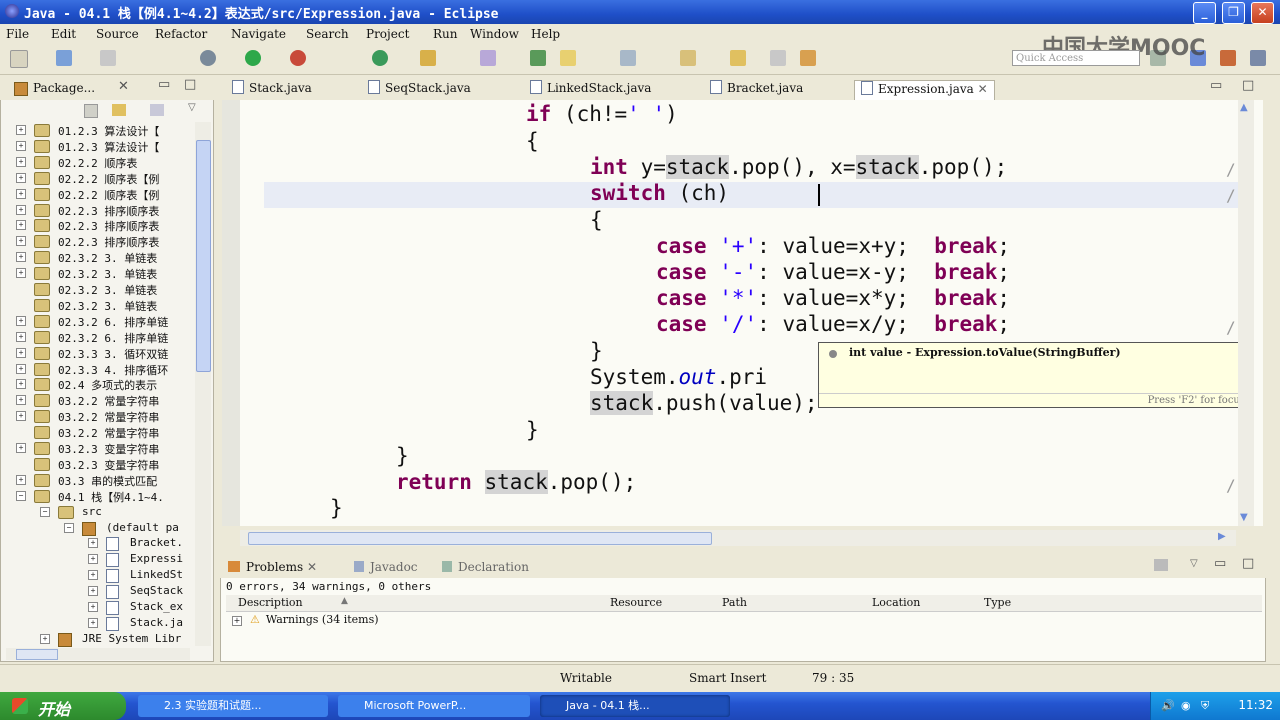 The image size is (1280, 720). What do you see at coordinates (738, 538) in the screenshot?
I see `editor-horizontal-scrollbar: ▶` at bounding box center [738, 538].